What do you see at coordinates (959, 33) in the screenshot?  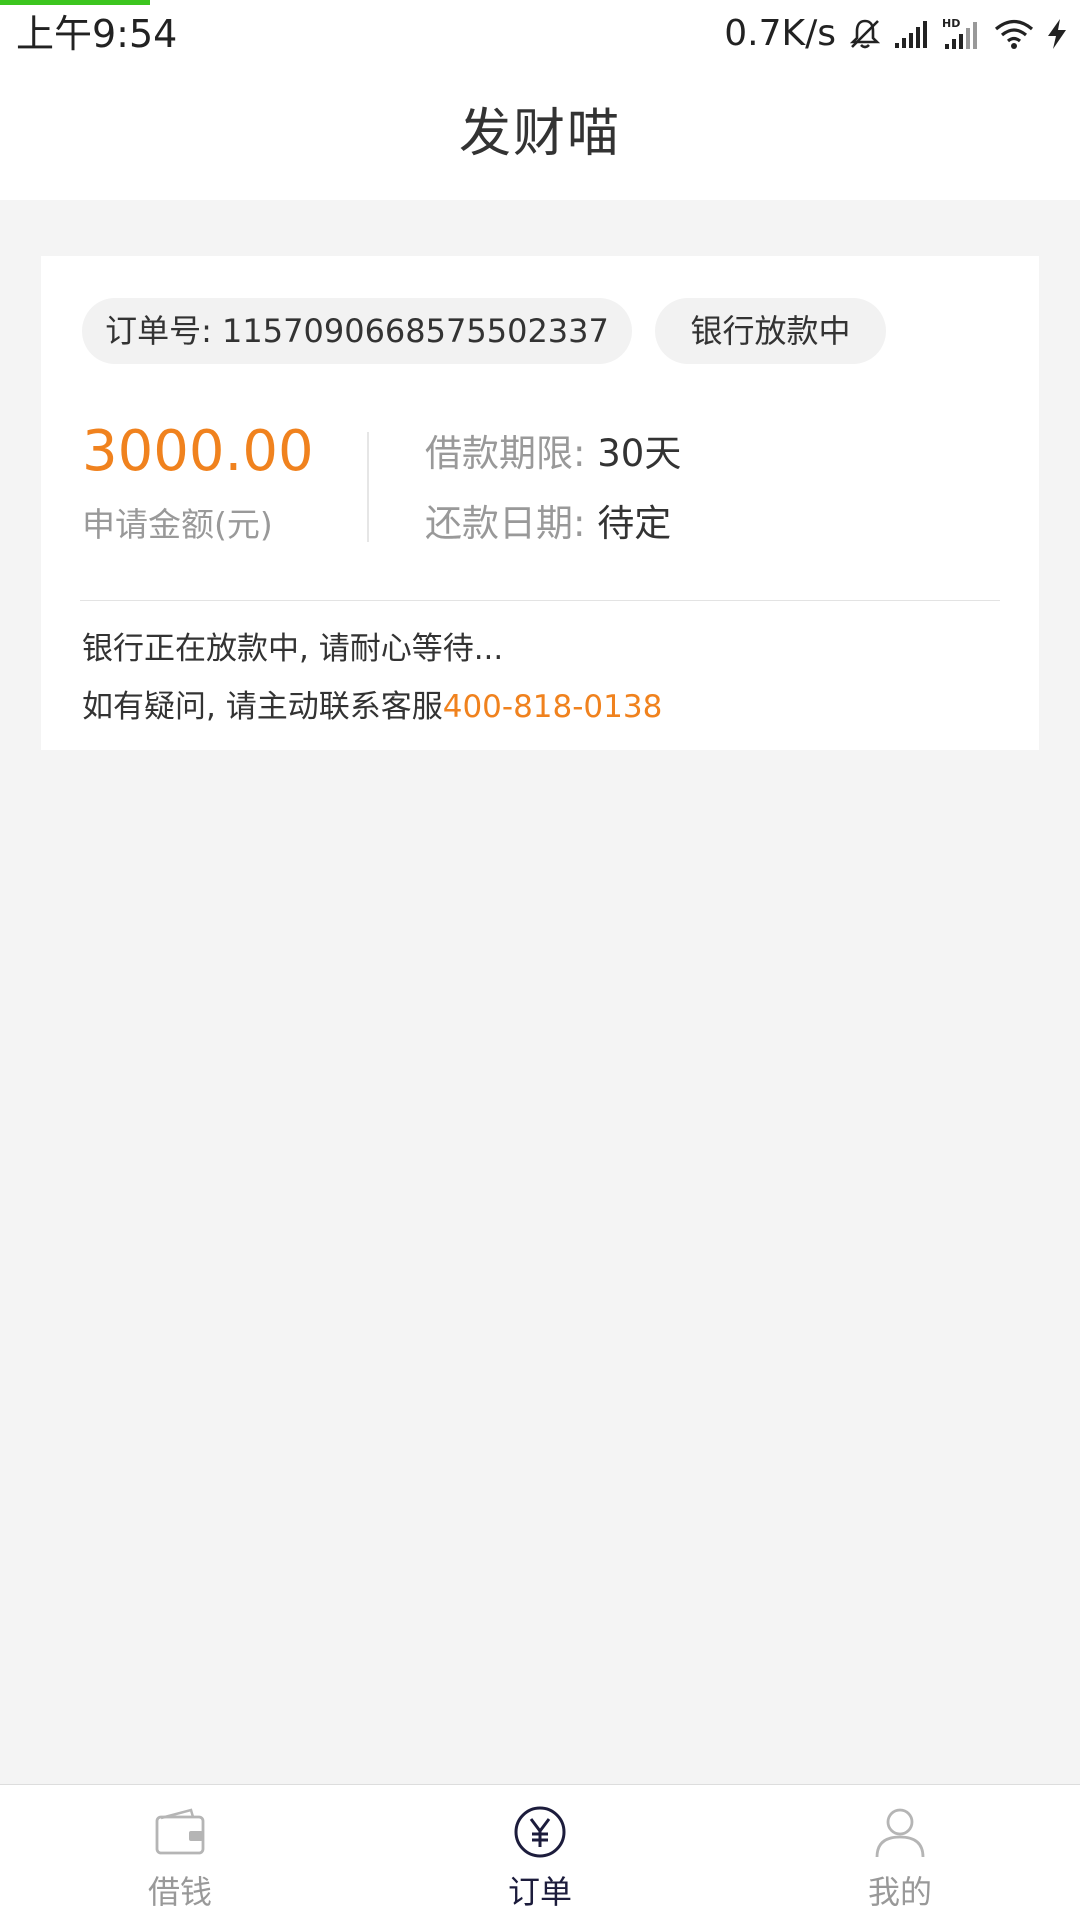 I see `hd-signal-icon: HD` at bounding box center [959, 33].